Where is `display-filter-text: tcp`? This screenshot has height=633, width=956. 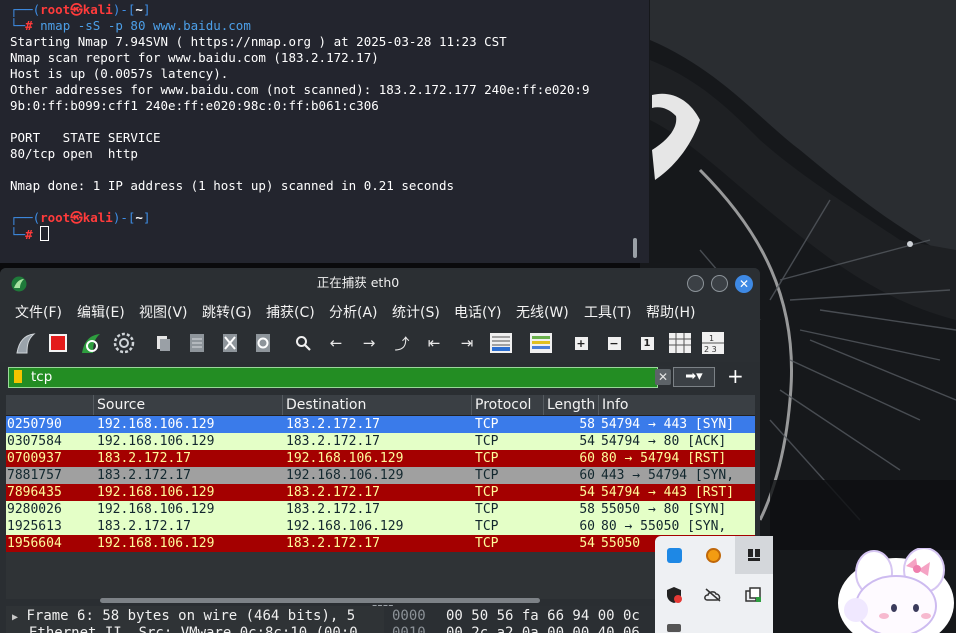
display-filter-text: tcp is located at coordinates (42, 377).